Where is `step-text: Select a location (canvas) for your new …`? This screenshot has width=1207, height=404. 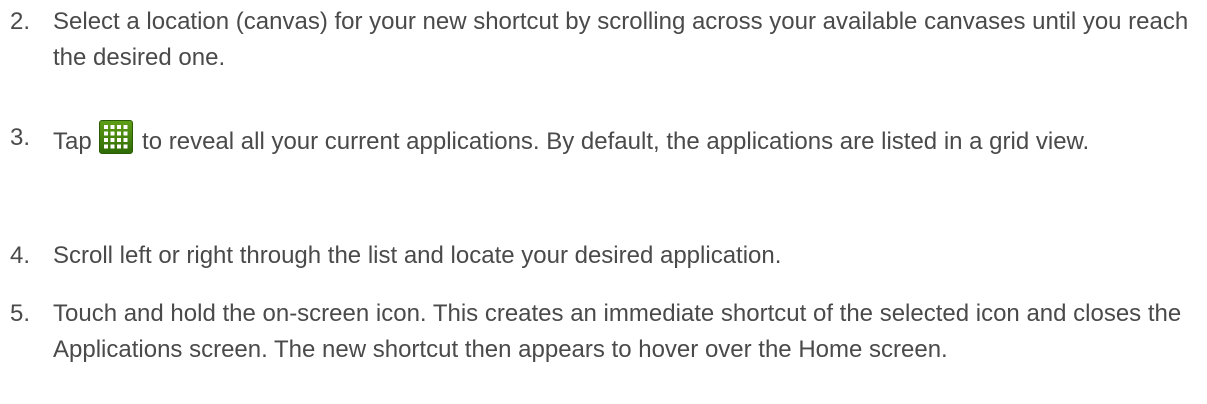 step-text: Select a location (canvas) for your new … is located at coordinates (621, 39).